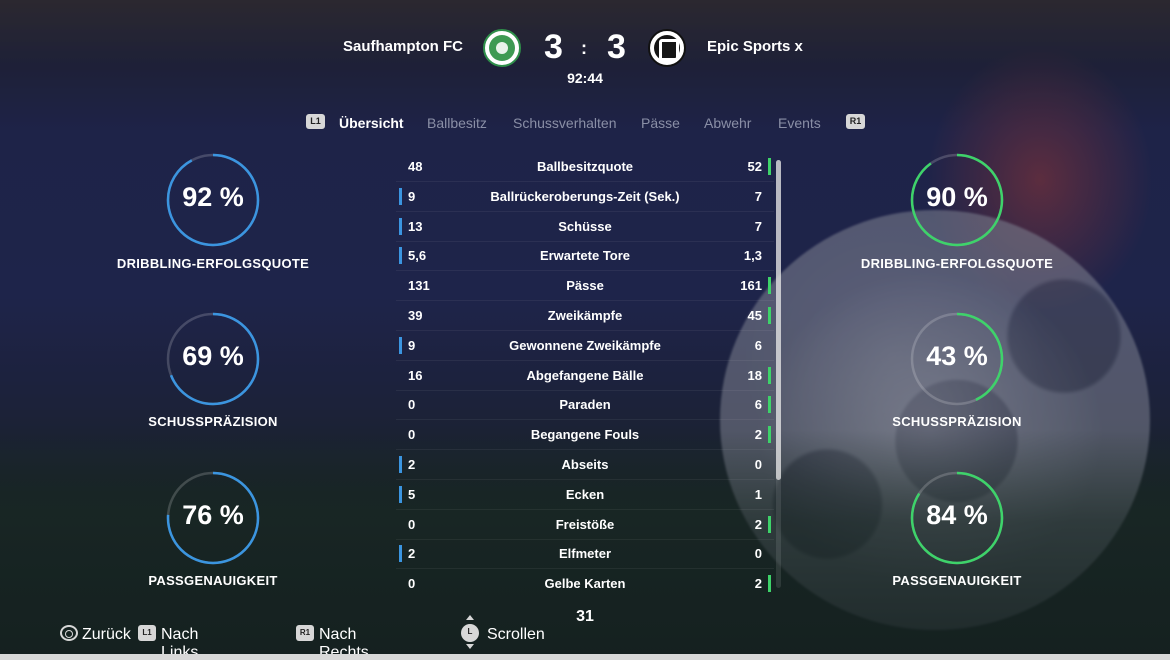  What do you see at coordinates (305, 633) in the screenshot?
I see `r1-button-icon: R1` at bounding box center [305, 633].